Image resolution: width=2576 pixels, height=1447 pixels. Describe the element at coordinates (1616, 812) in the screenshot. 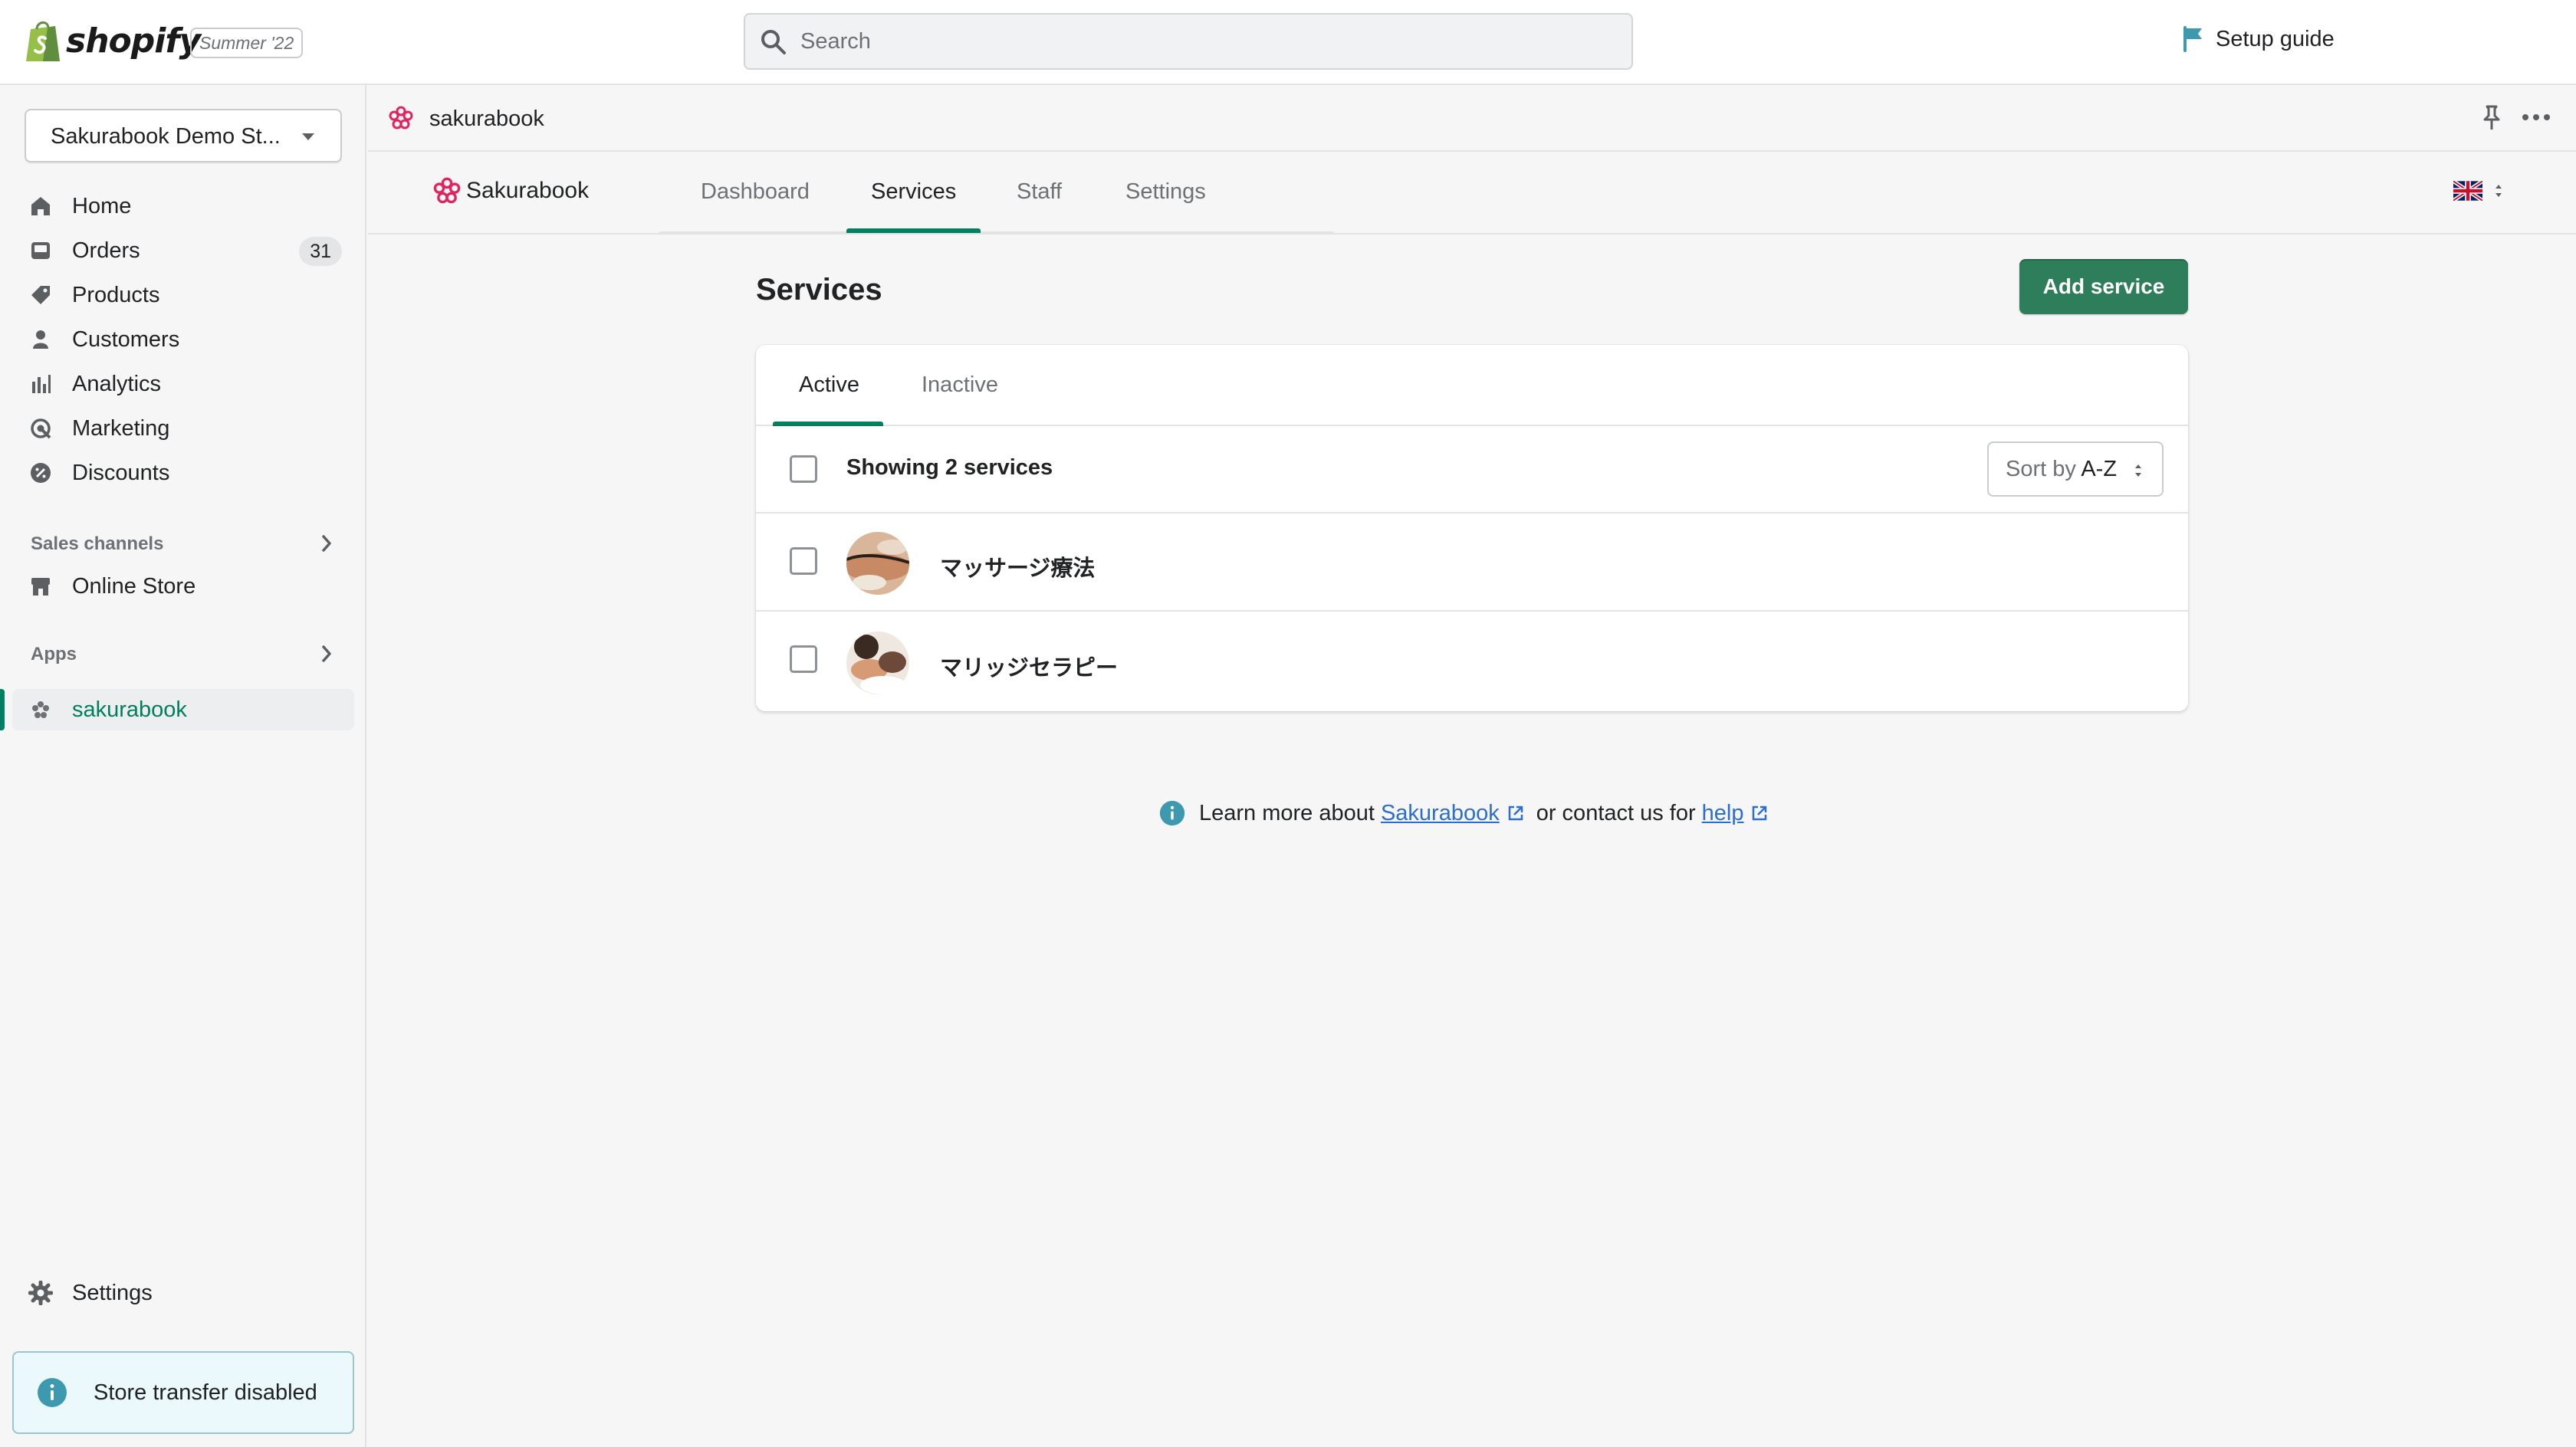

I see `contact-text: or contact us for` at that location.